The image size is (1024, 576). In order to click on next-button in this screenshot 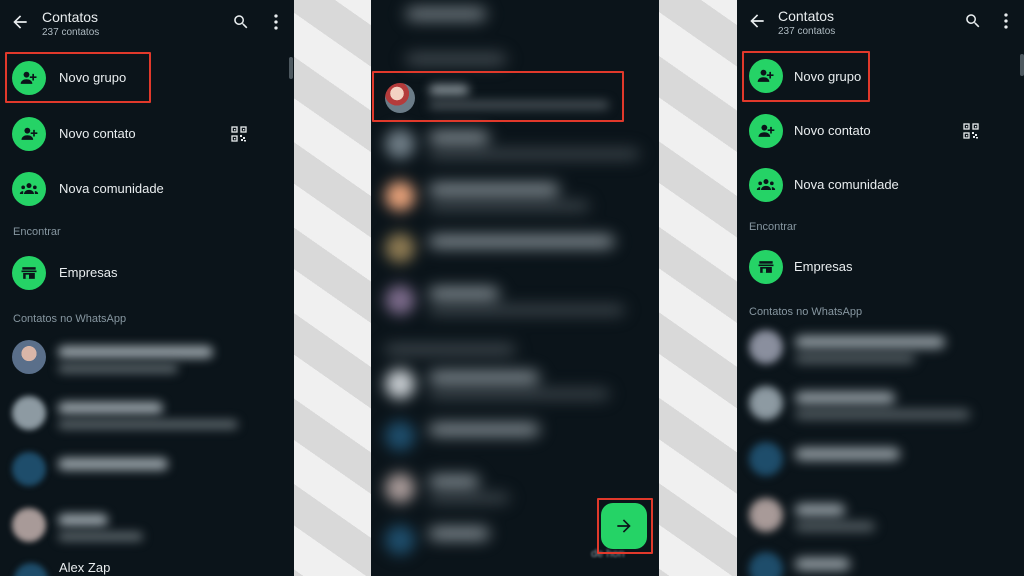, I will do `click(624, 526)`.